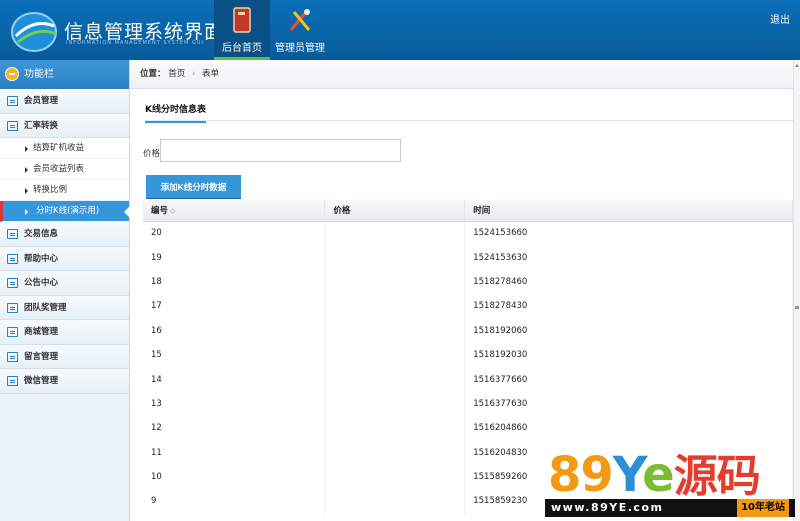 The height and width of the screenshot is (521, 800). What do you see at coordinates (64, 283) in the screenshot?
I see `sidebar-item-notices: 公告中心` at bounding box center [64, 283].